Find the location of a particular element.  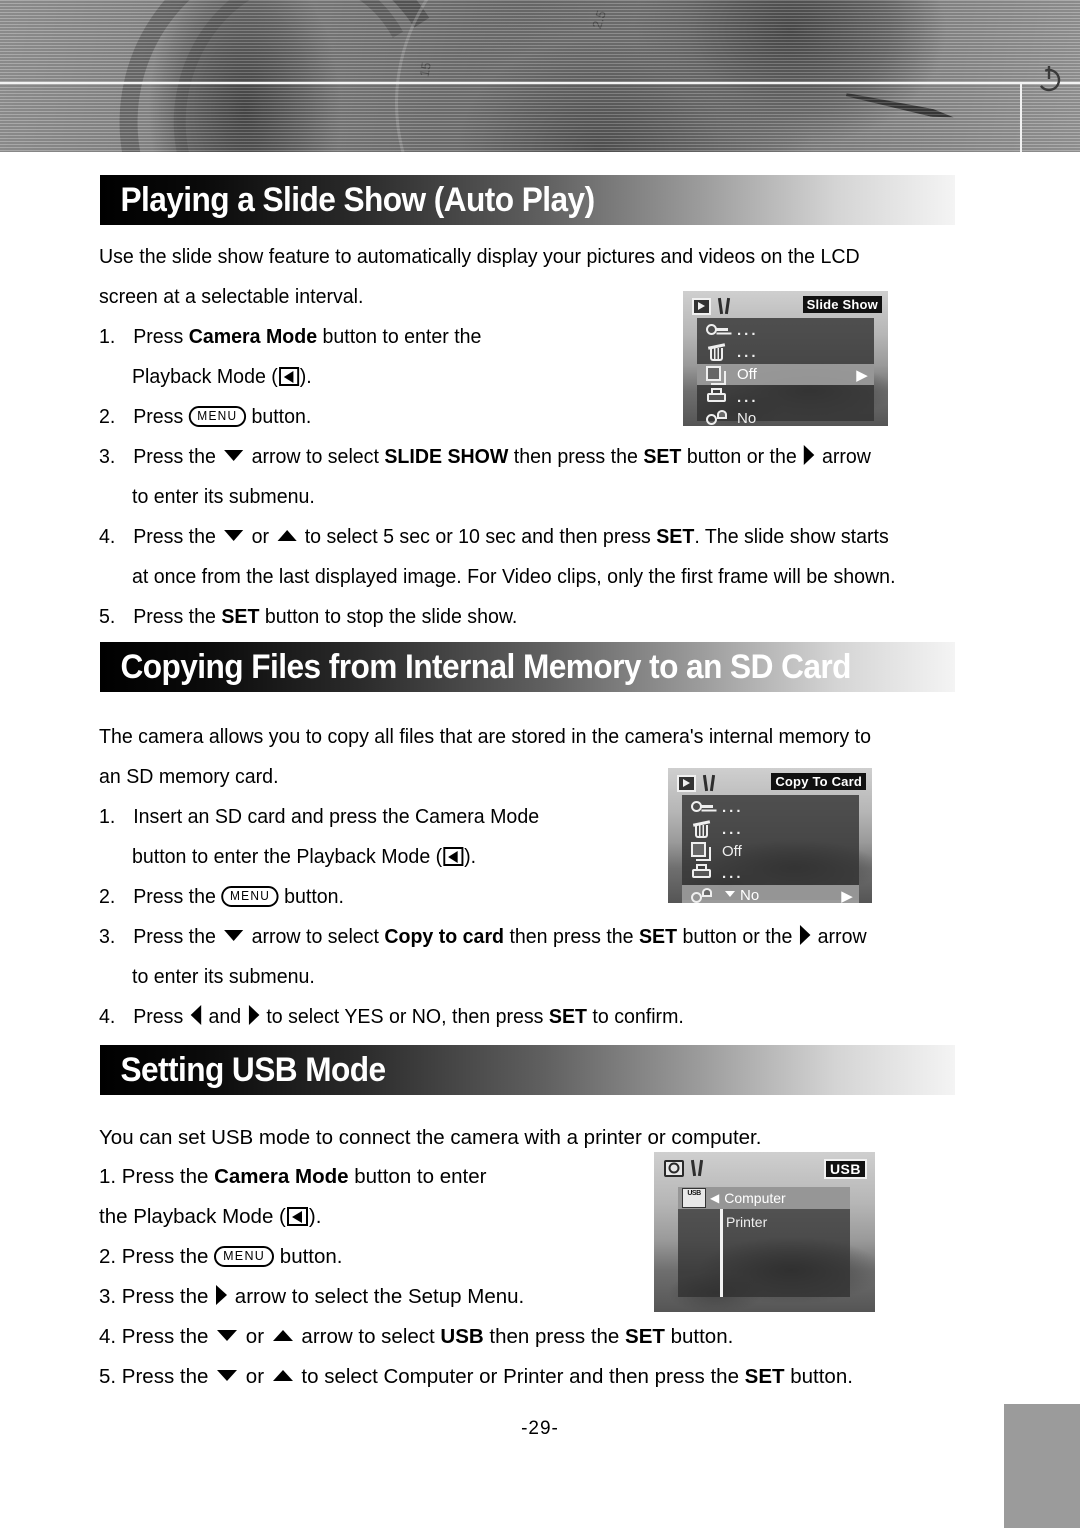

key-icon is located at coordinates (717, 330).